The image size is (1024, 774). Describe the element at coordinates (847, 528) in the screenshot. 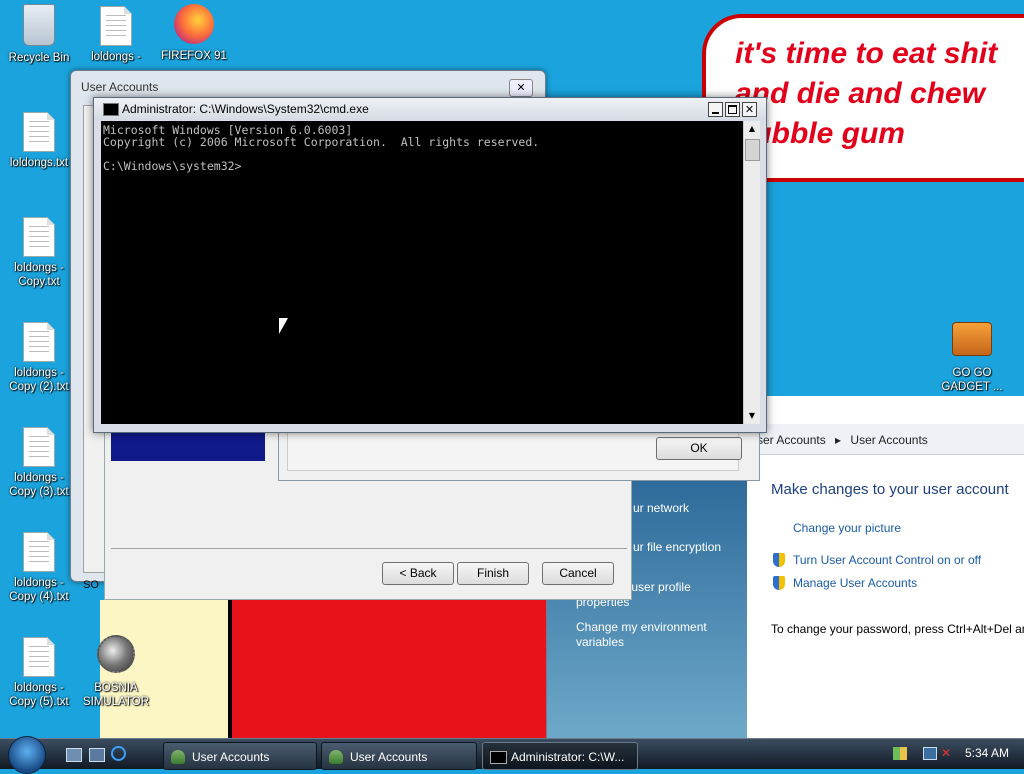

I see `change-picture-link: Change your picture` at that location.